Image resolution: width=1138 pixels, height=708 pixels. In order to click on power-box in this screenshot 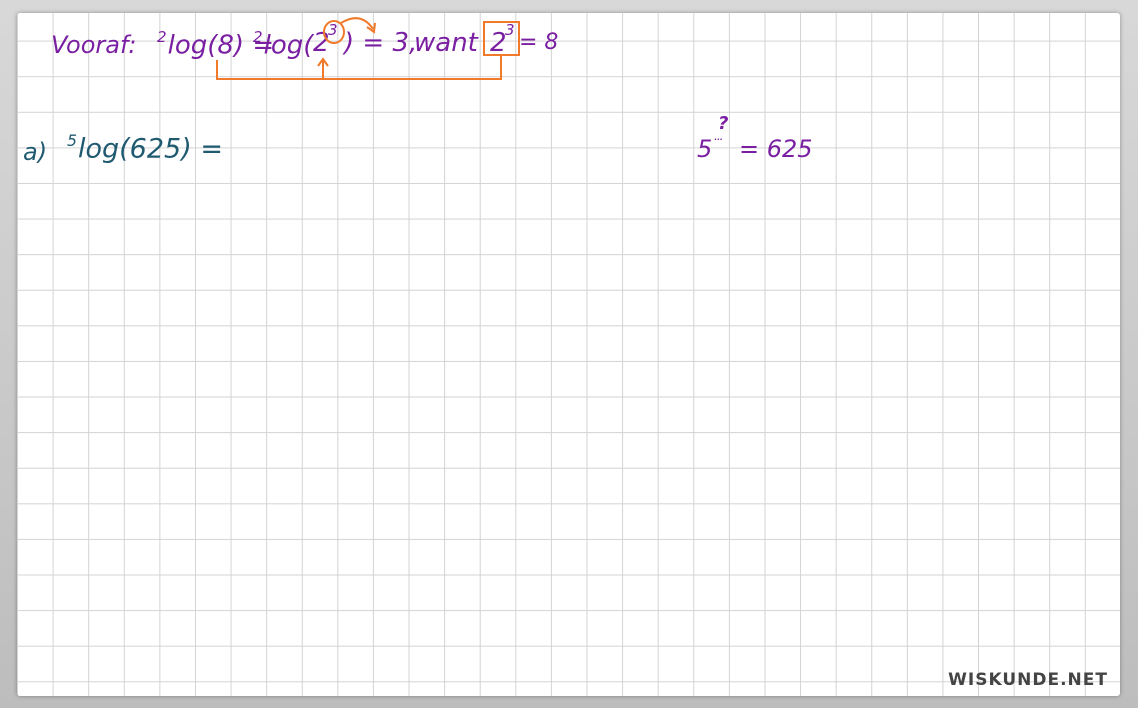, I will do `click(501, 38)`.